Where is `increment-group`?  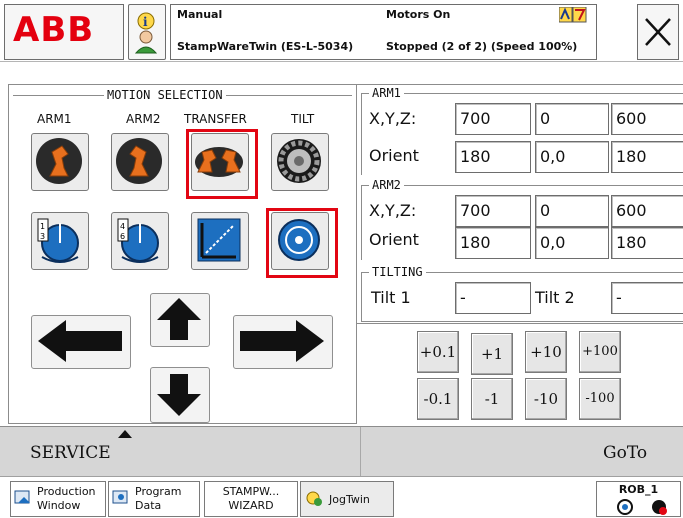 increment-group is located at coordinates (520, 374).